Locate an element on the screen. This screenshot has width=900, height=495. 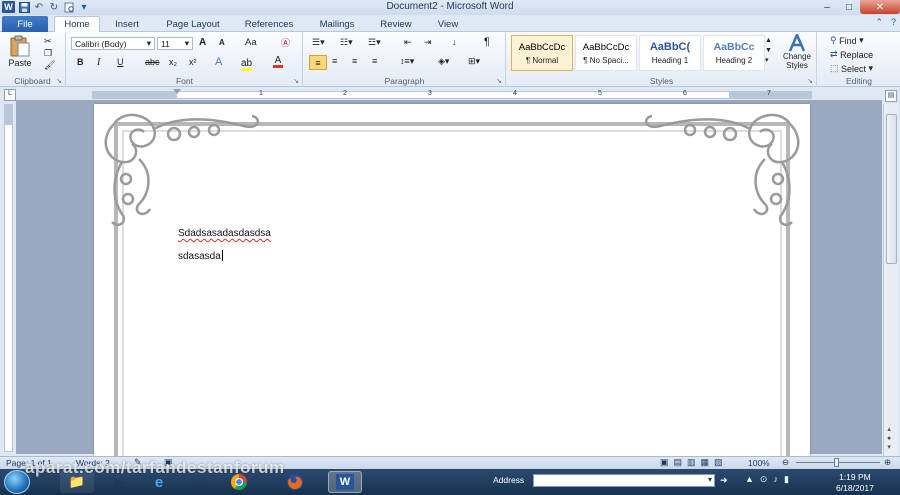
ruler-mark: 4 is located at coordinates (515, 93).